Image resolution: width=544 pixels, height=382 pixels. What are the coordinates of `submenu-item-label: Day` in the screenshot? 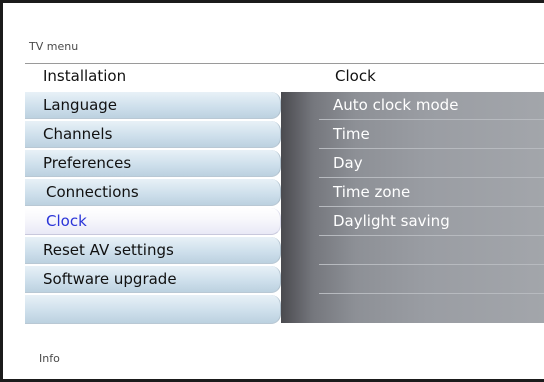 It's located at (348, 163).